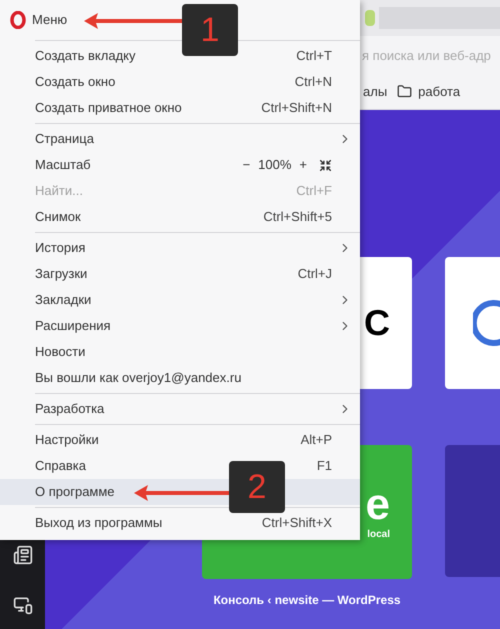 The width and height of the screenshot is (500, 629). Describe the element at coordinates (297, 523) in the screenshot. I see `shortcut-text: Ctrl+Shift+X` at that location.